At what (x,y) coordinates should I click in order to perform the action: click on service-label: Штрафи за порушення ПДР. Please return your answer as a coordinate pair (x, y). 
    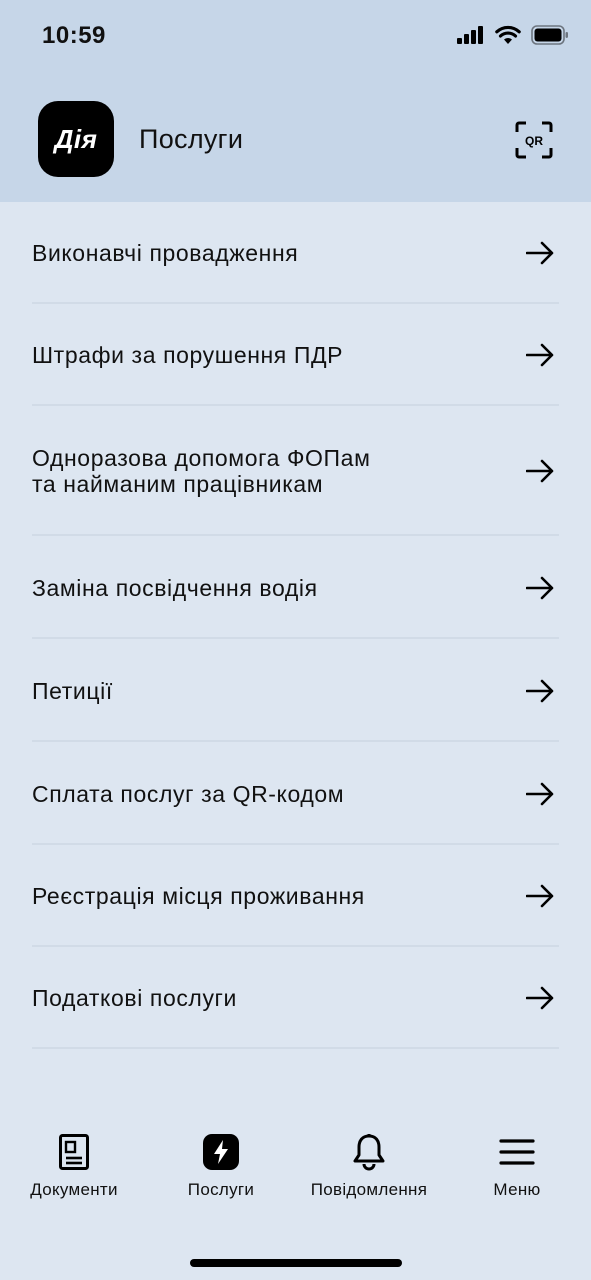
    Looking at the image, I should click on (188, 355).